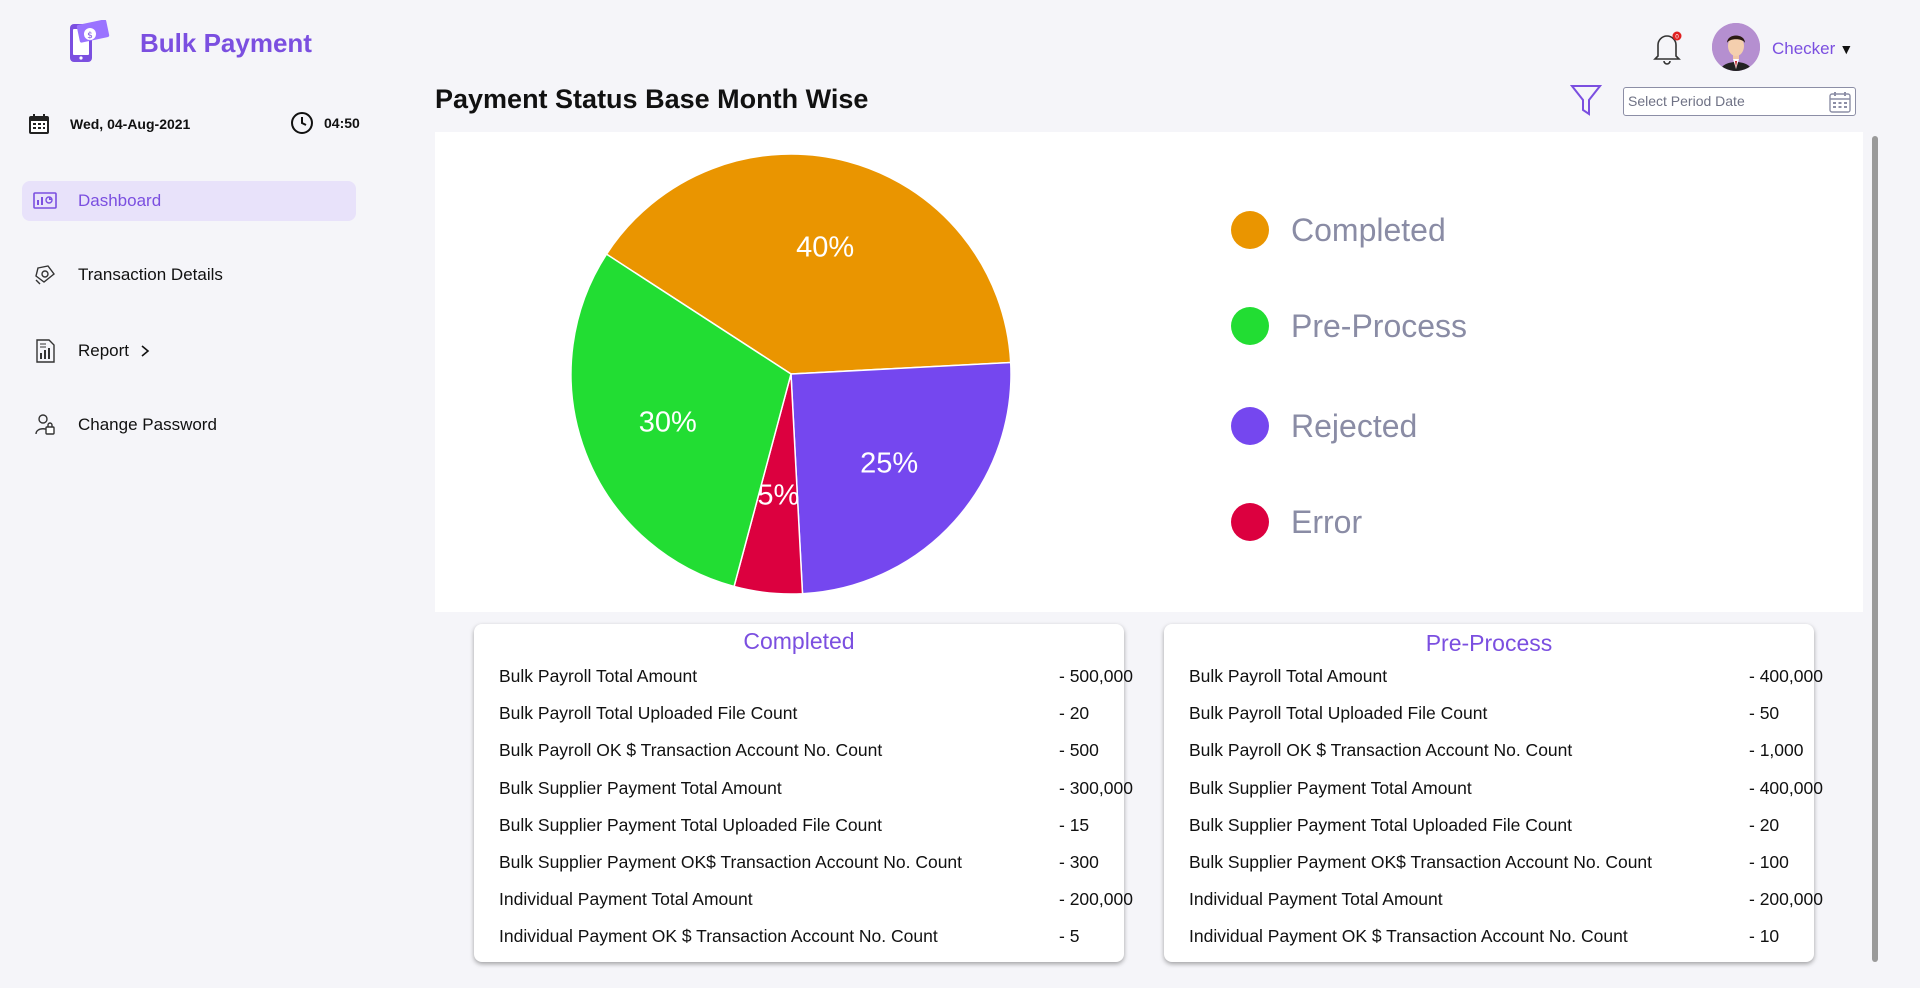 This screenshot has height=988, width=1920. What do you see at coordinates (325, 123) in the screenshot?
I see `clock: 04:50` at bounding box center [325, 123].